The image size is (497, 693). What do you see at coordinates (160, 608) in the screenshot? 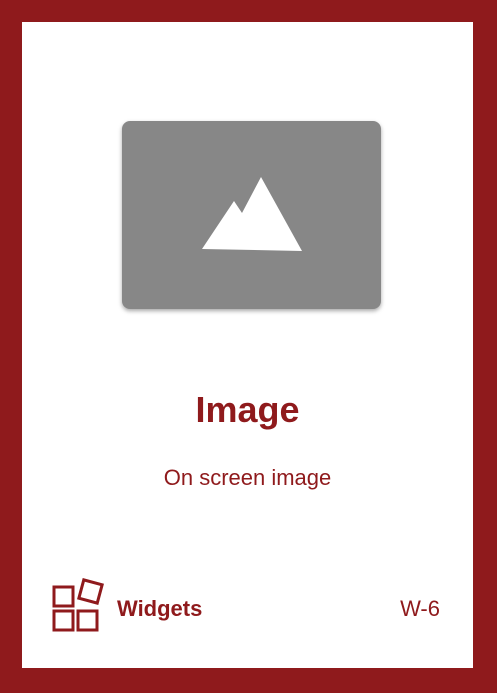
I see `category-label: Widgets` at bounding box center [160, 608].